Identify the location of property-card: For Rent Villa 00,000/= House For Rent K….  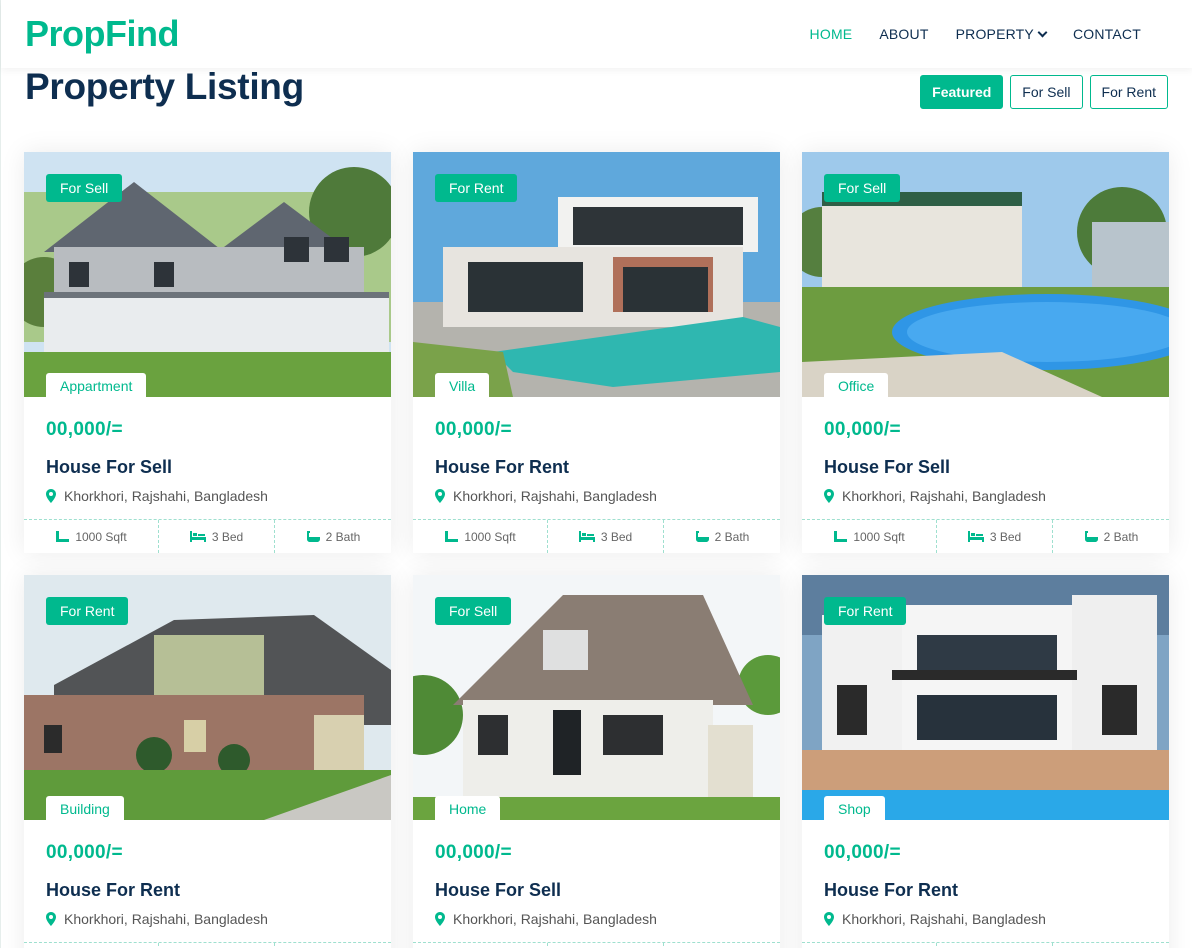
(596, 352).